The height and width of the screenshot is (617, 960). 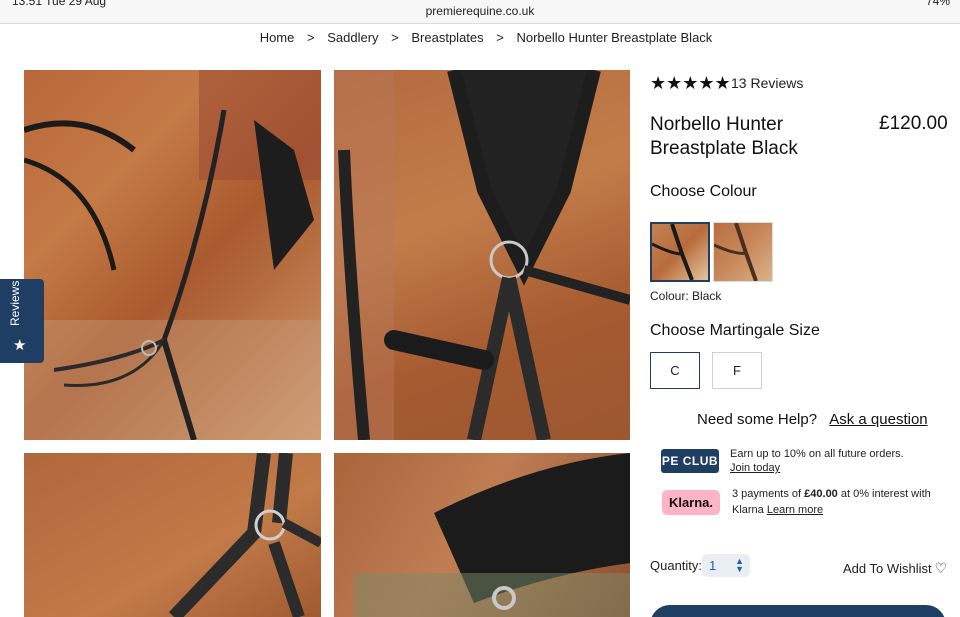 What do you see at coordinates (937, 4) in the screenshot?
I see `battery-status: 74%` at bounding box center [937, 4].